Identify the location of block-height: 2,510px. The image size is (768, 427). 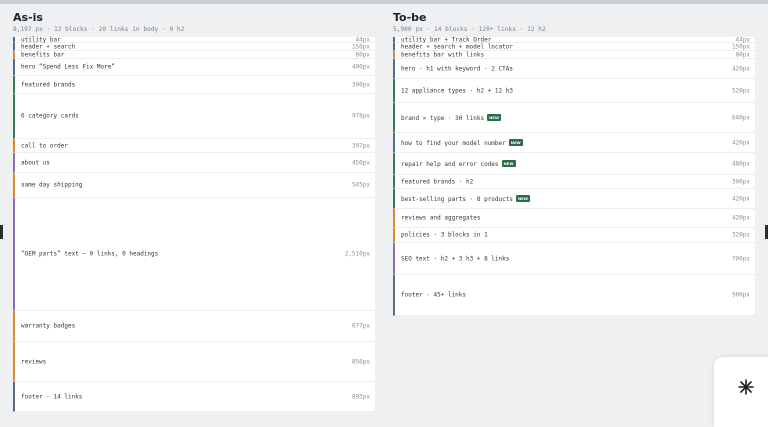
(357, 254).